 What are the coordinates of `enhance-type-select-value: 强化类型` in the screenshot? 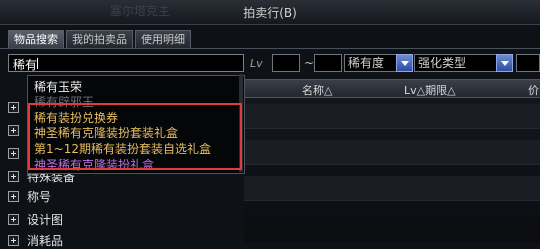 It's located at (442, 63).